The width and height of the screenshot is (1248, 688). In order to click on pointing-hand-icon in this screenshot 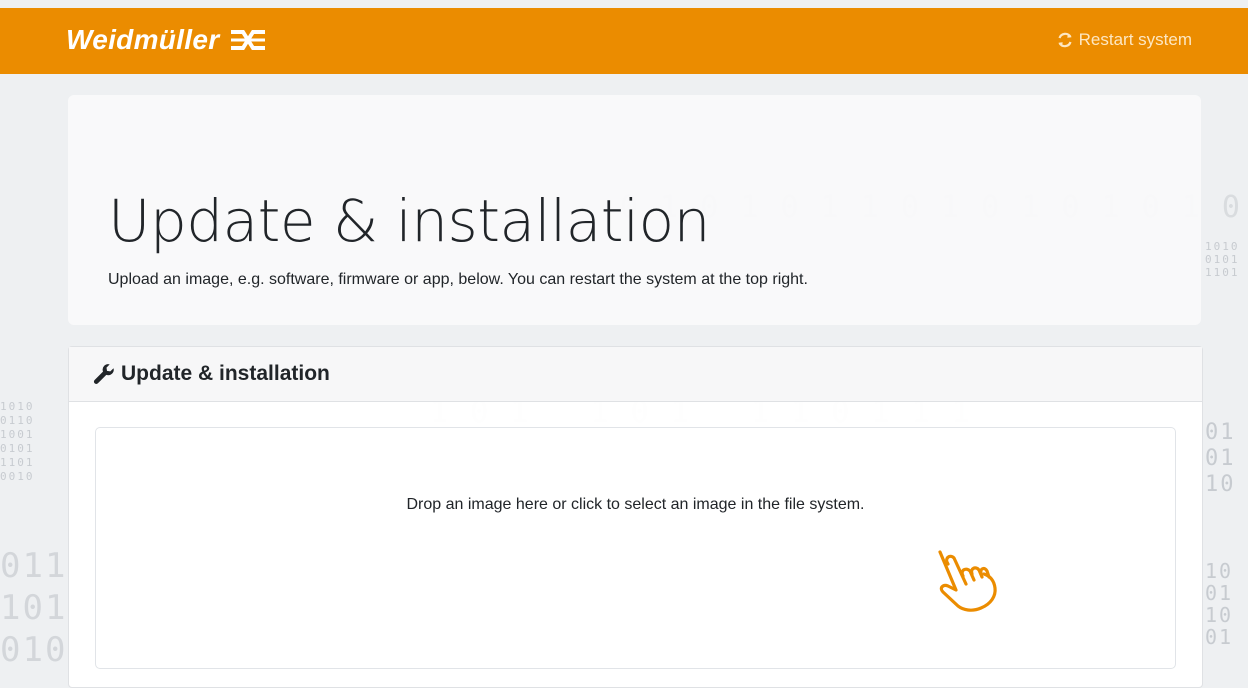, I will do `click(967, 581)`.